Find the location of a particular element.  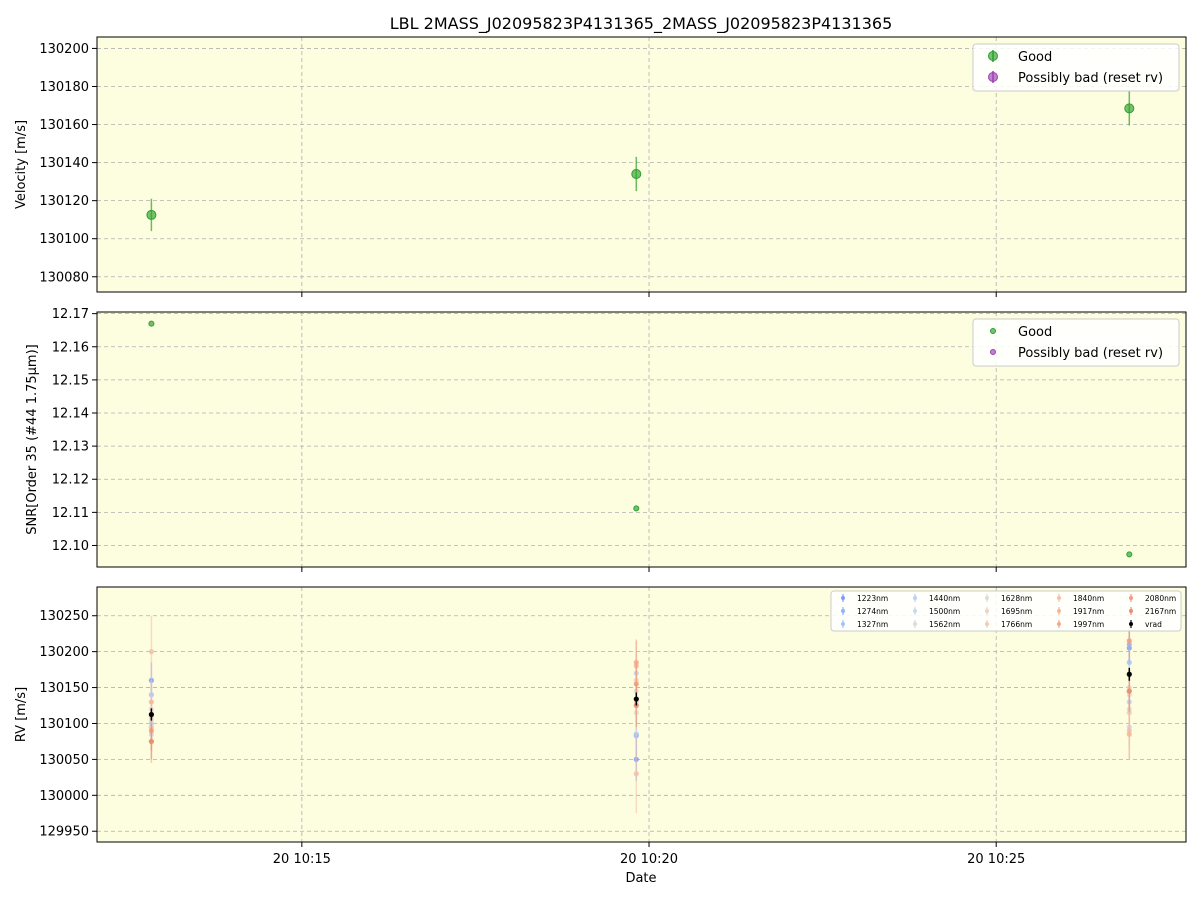

y-tick-label: 130000 is located at coordinates (64, 796).